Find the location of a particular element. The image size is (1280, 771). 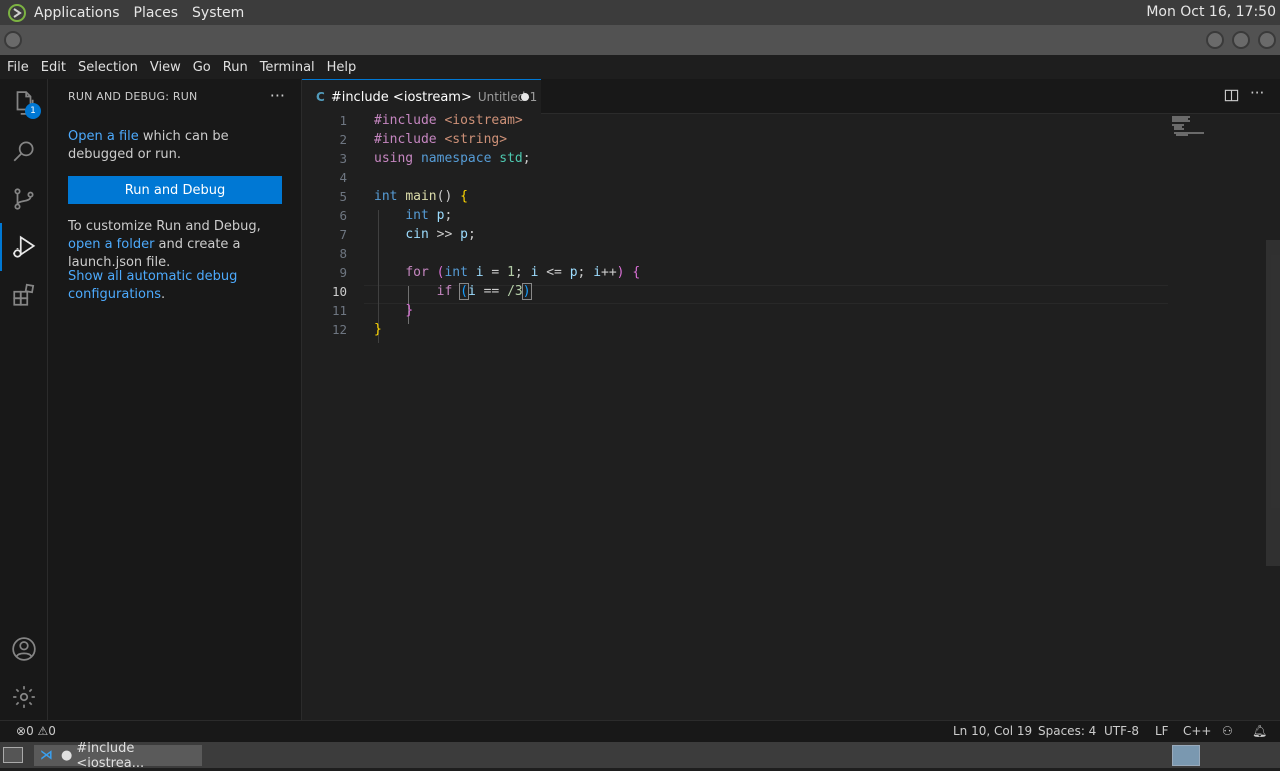

places-menu: Places is located at coordinates (161, 13).